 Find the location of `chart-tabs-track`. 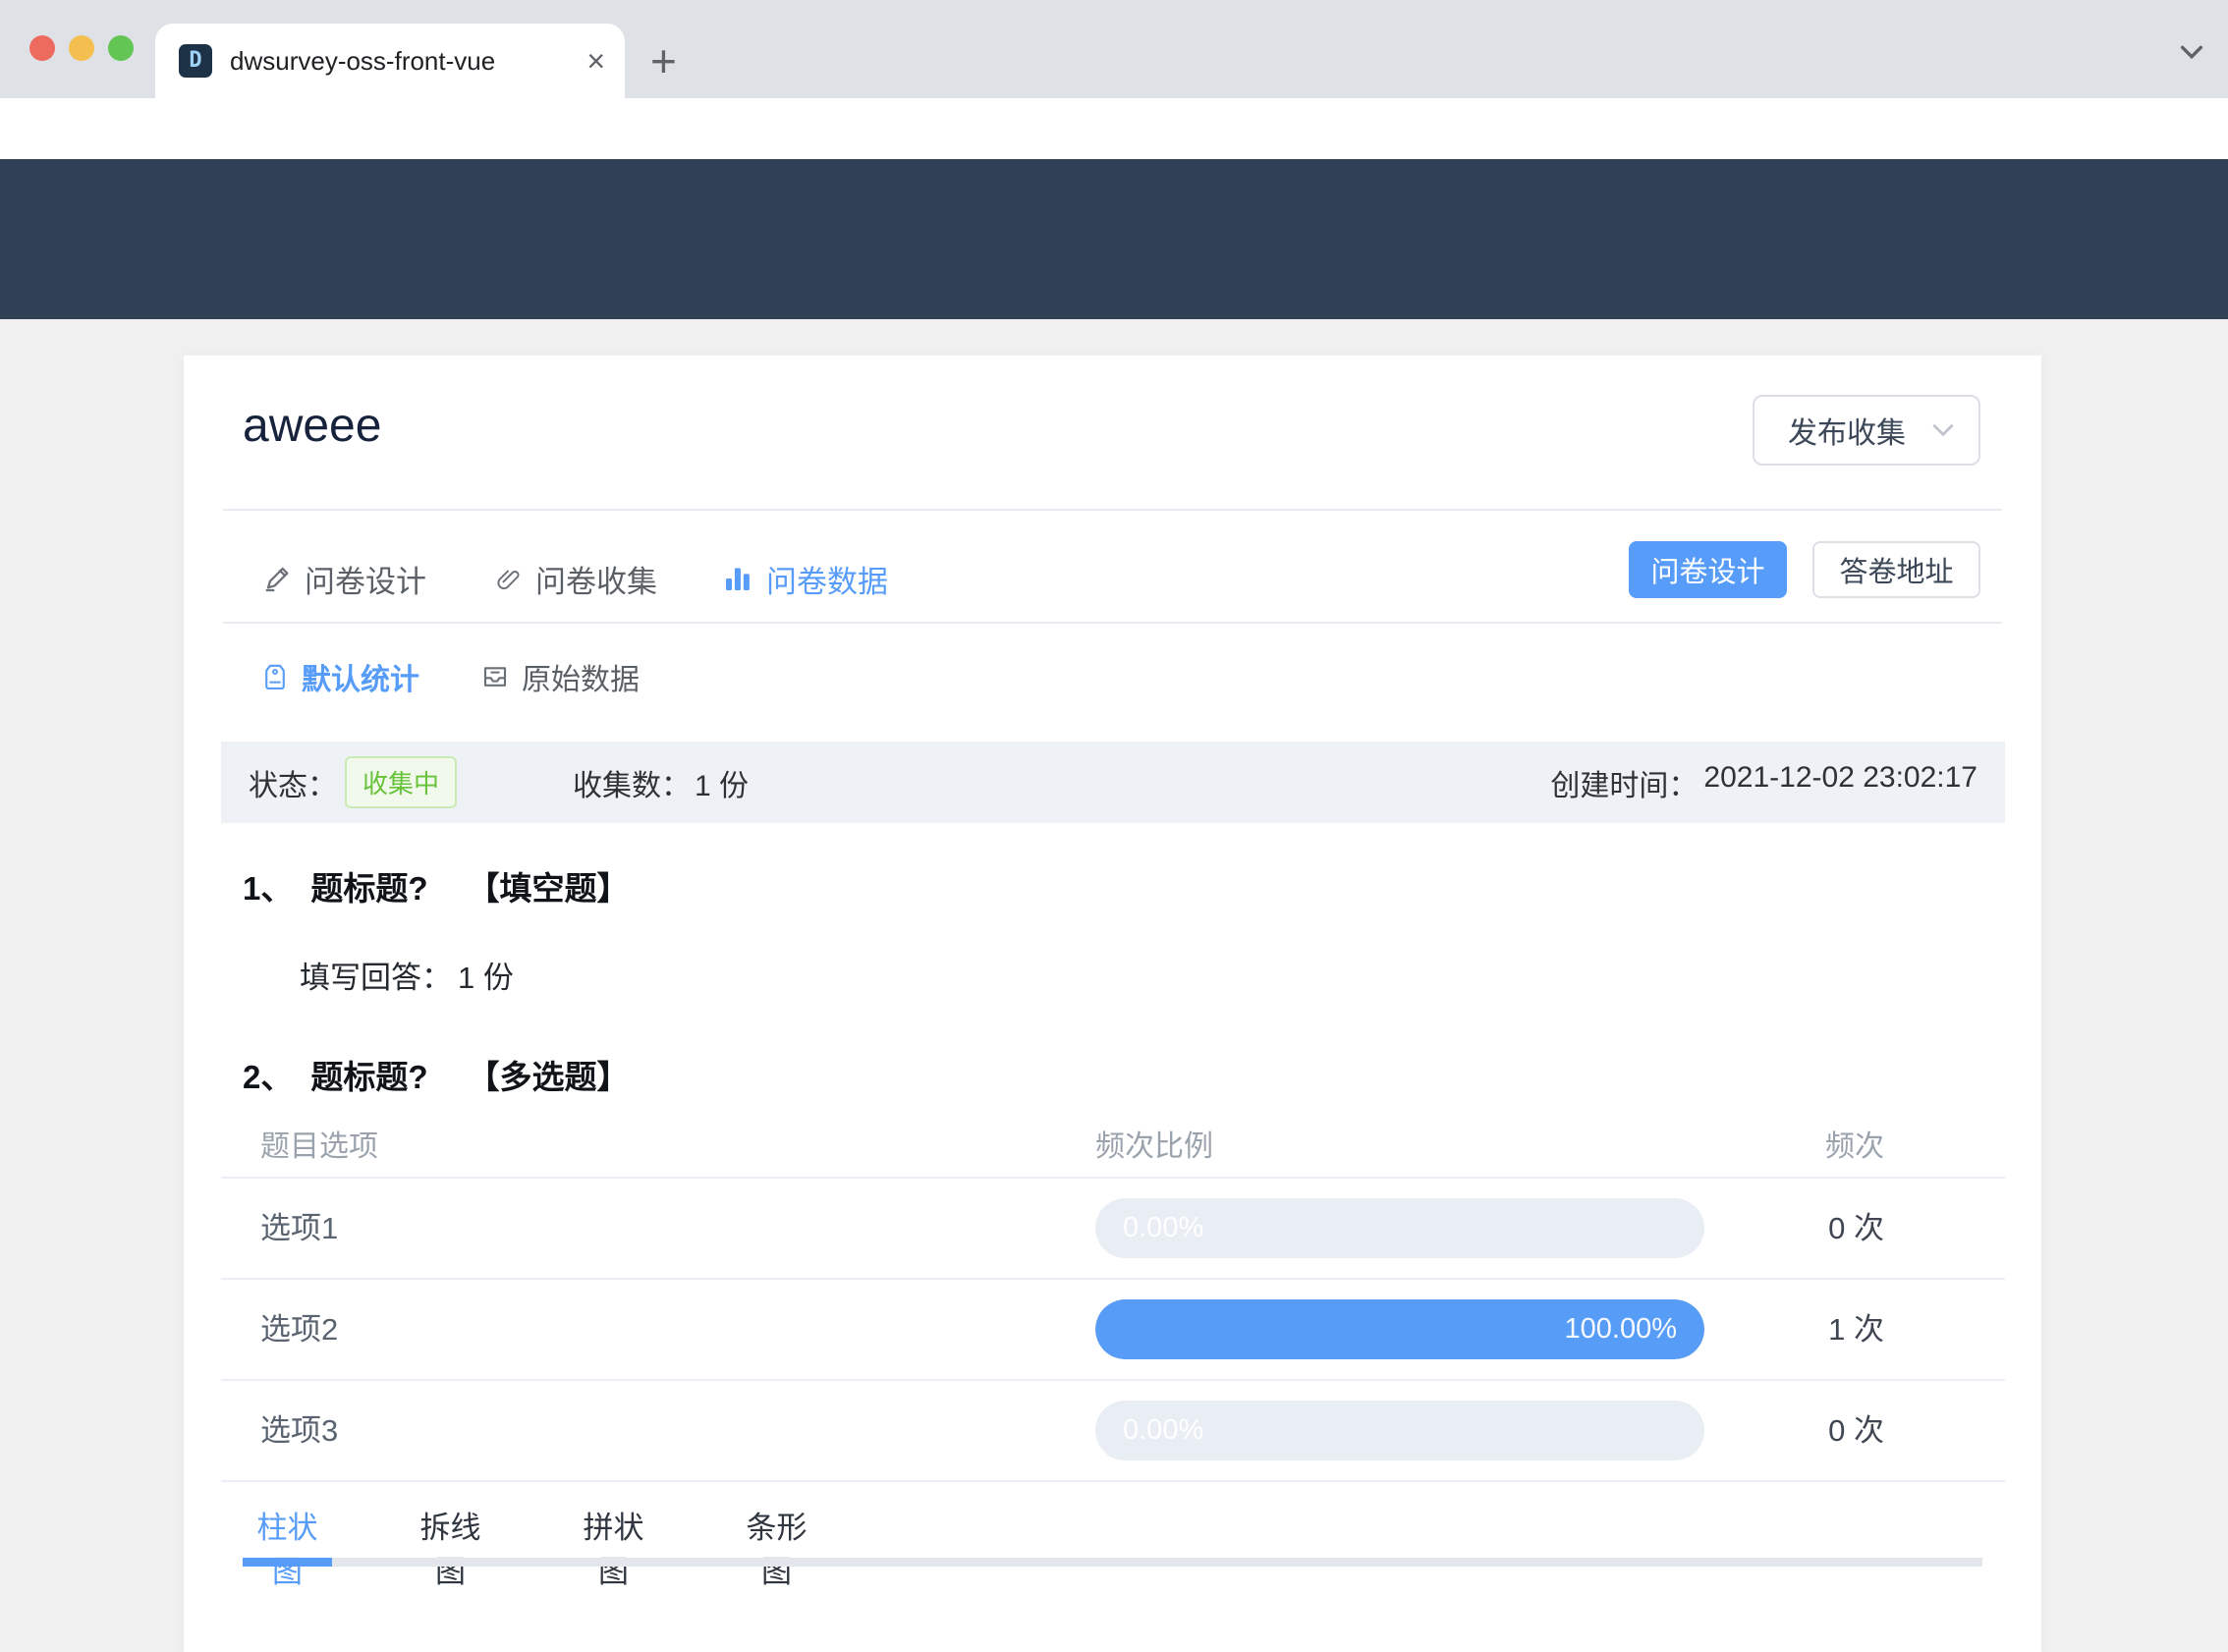

chart-tabs-track is located at coordinates (1112, 1562).